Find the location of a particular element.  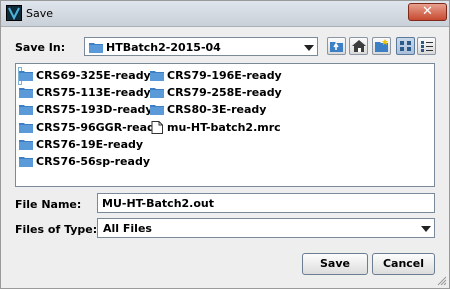

list-item: CRS76-56sp-ready is located at coordinates (84, 162).